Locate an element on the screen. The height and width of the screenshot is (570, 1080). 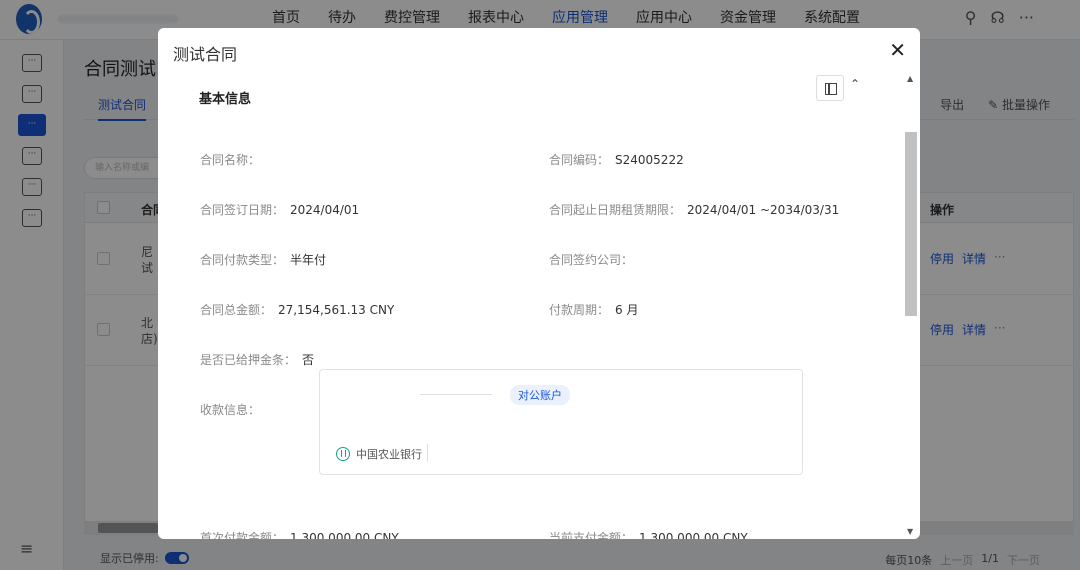
field-value: 否 is located at coordinates (308, 360).